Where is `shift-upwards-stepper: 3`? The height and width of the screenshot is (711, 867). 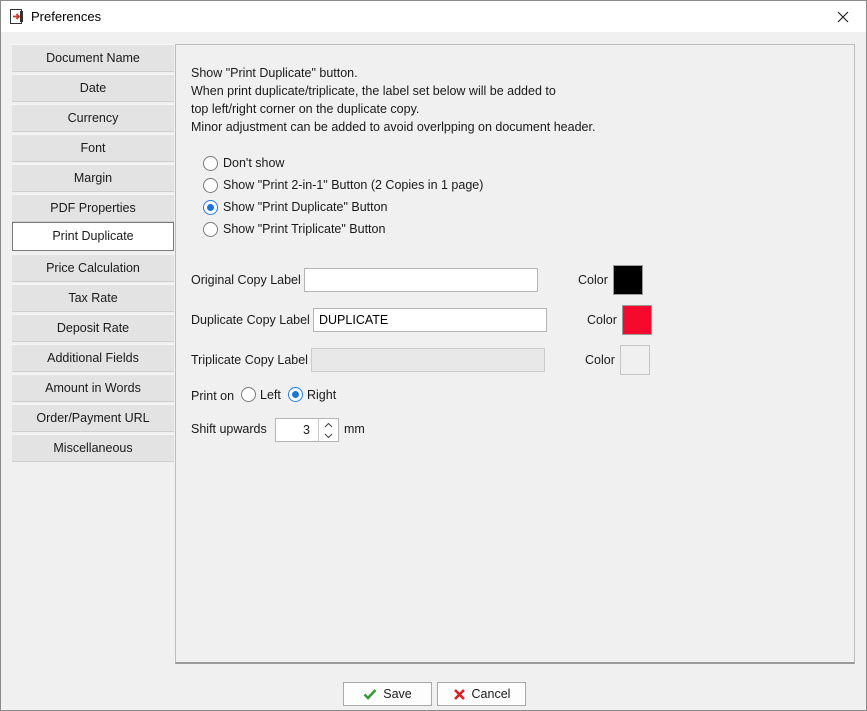
shift-upwards-stepper: 3 is located at coordinates (307, 430).